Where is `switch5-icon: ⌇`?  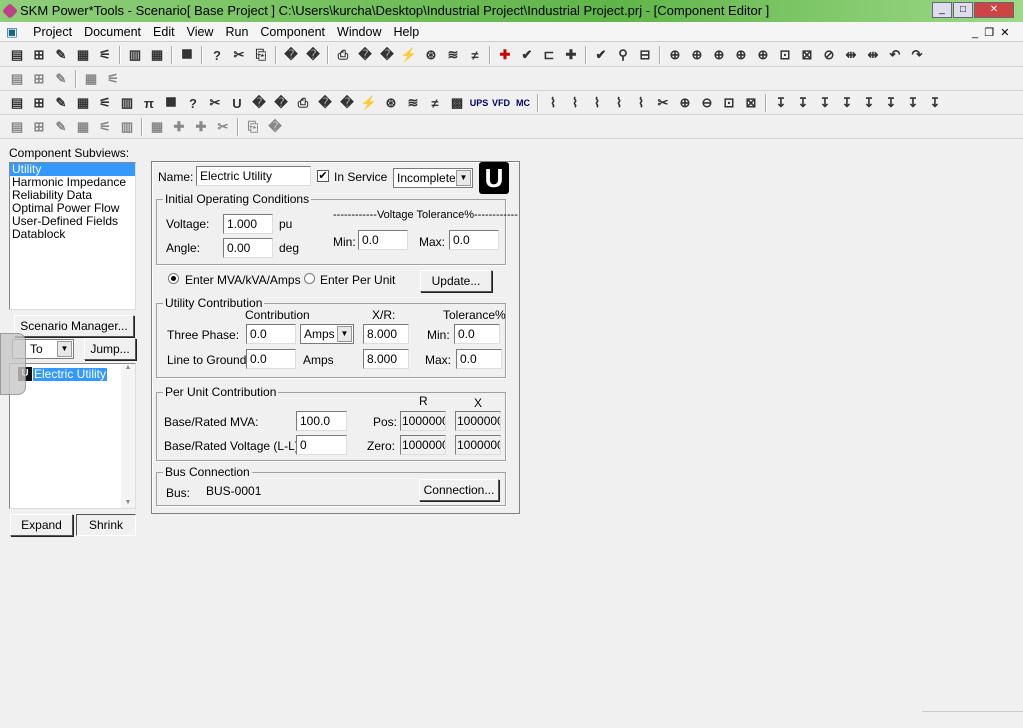
switch5-icon: ⌇ is located at coordinates (641, 103).